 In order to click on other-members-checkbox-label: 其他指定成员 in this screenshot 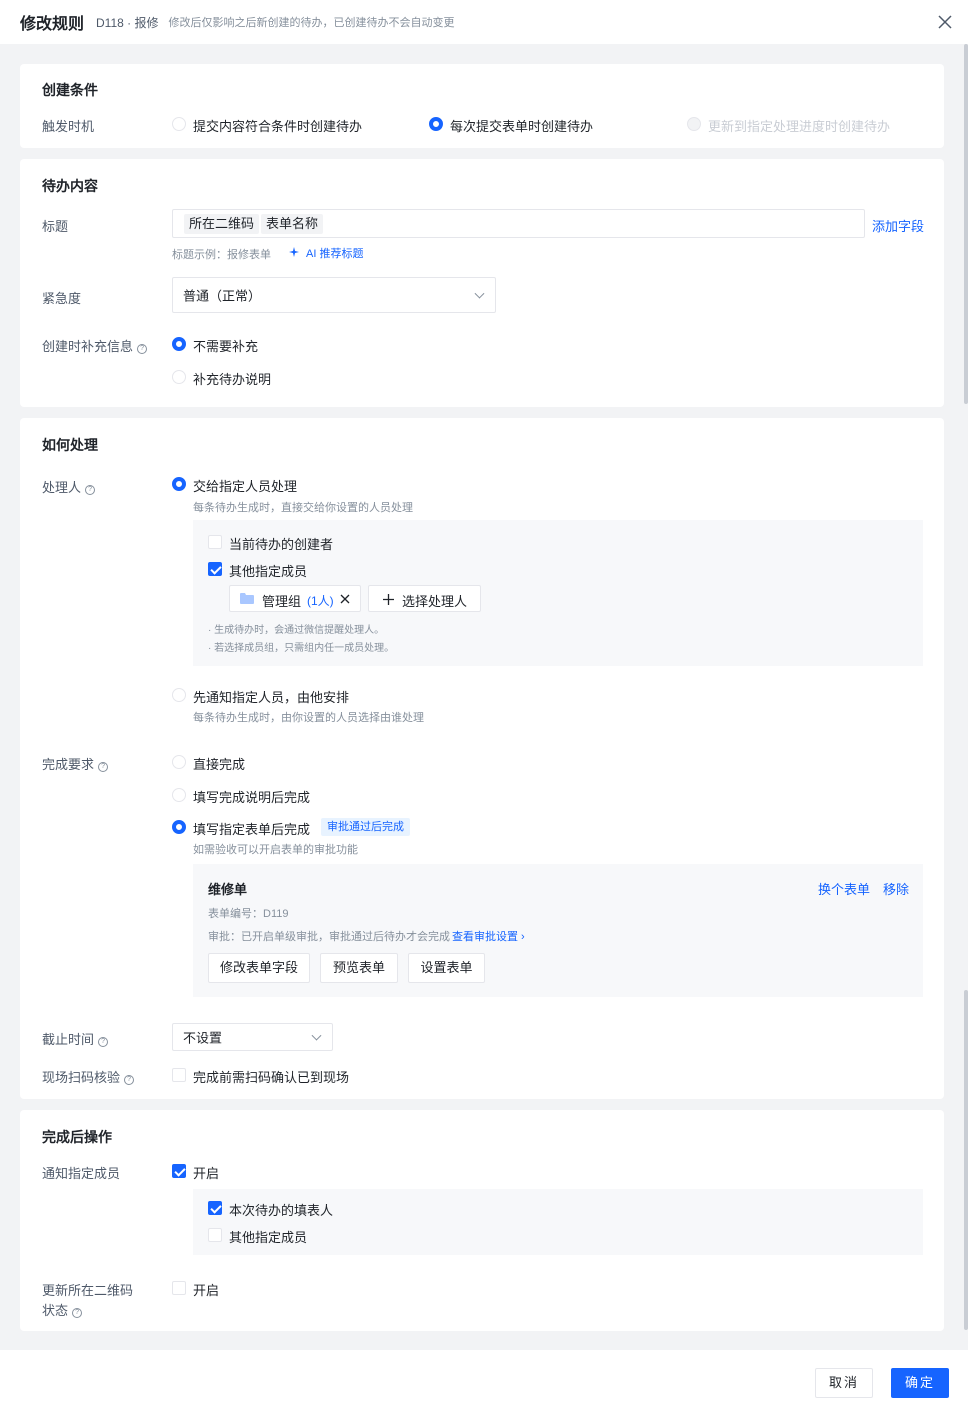, I will do `click(268, 1236)`.